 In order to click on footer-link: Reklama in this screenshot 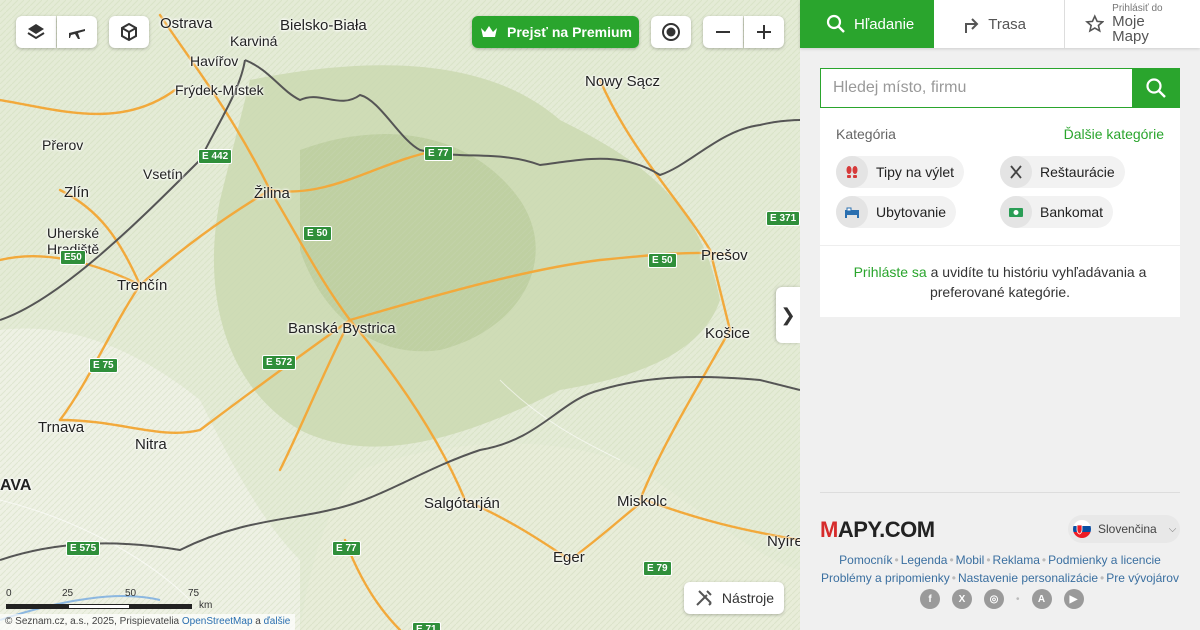, I will do `click(1016, 560)`.